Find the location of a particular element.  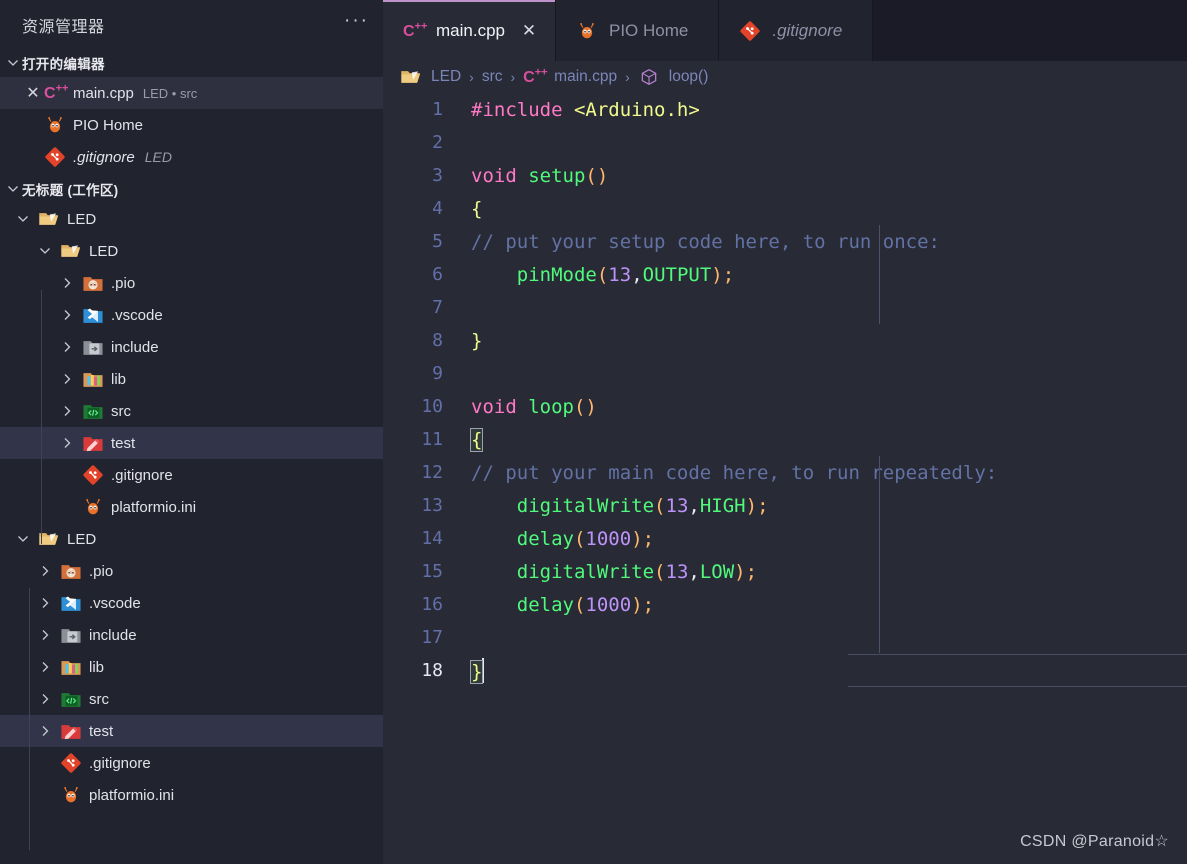

code-line: 2 is located at coordinates (785, 142).